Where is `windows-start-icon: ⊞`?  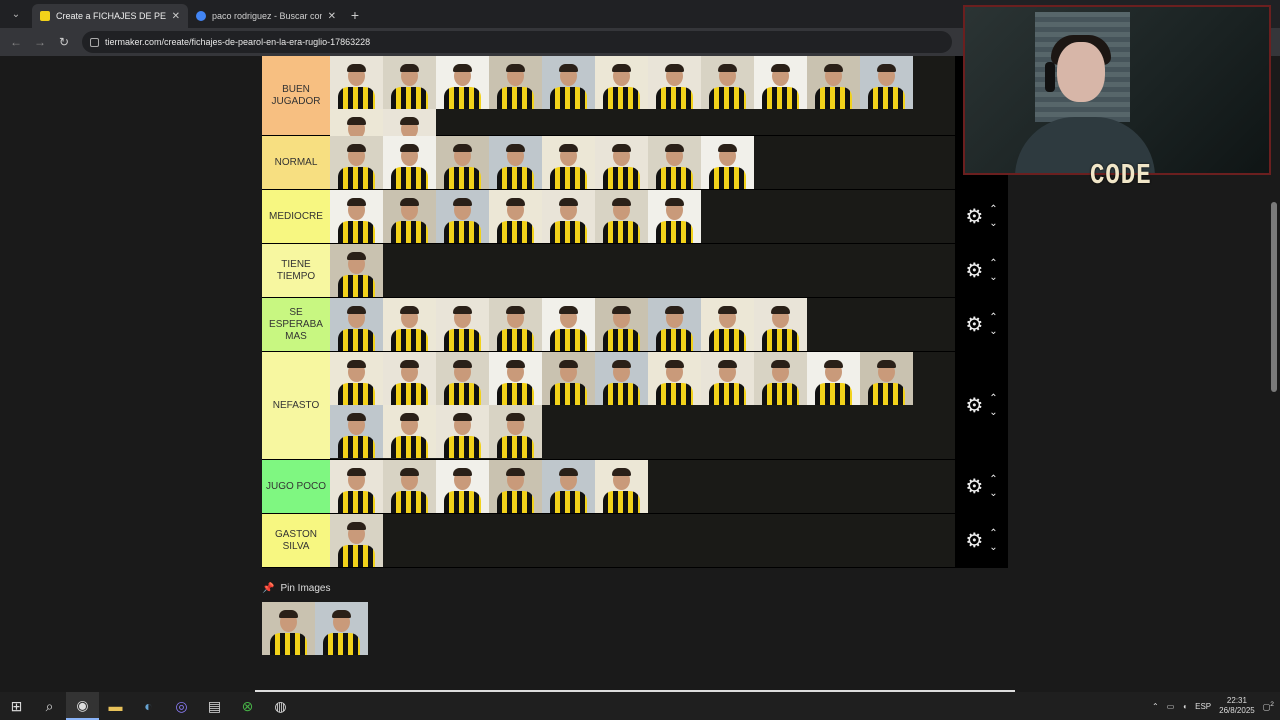
windows-start-icon: ⊞ is located at coordinates (16, 706).